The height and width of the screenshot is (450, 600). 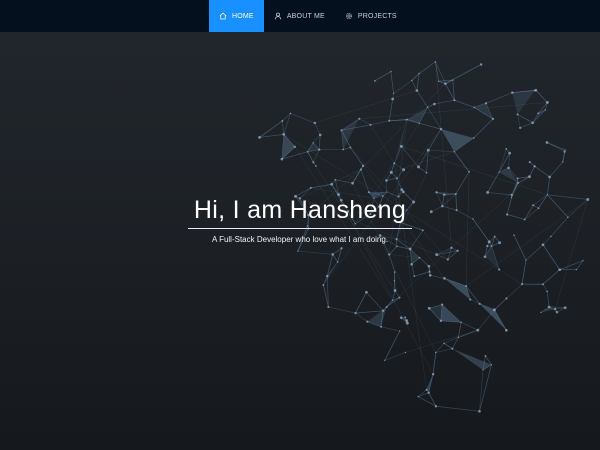 What do you see at coordinates (371, 16) in the screenshot?
I see `nav-item-projects: PROJECTS` at bounding box center [371, 16].